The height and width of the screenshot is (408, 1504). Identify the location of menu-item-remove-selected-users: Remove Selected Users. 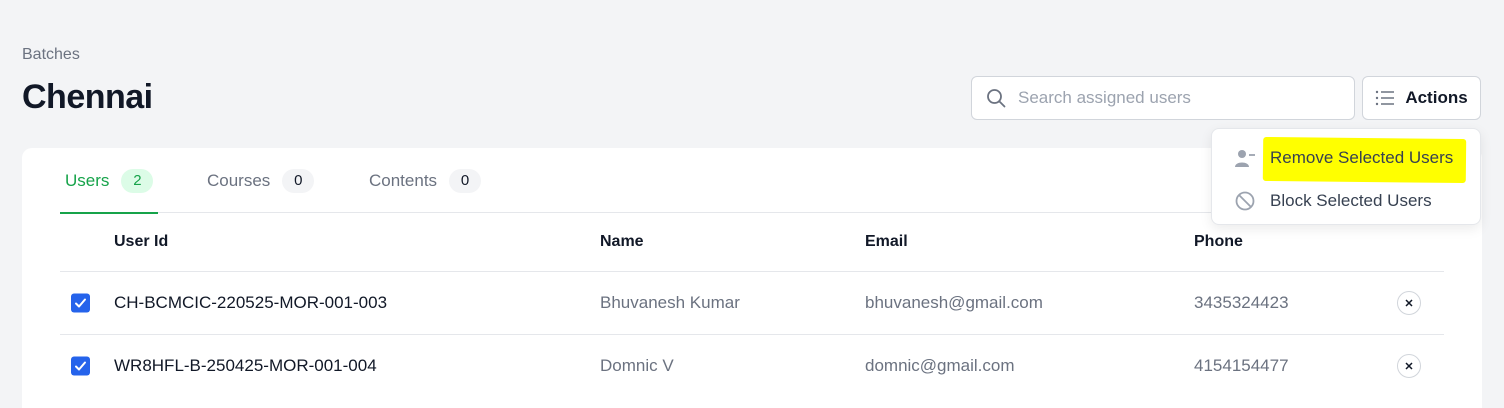
(1347, 157).